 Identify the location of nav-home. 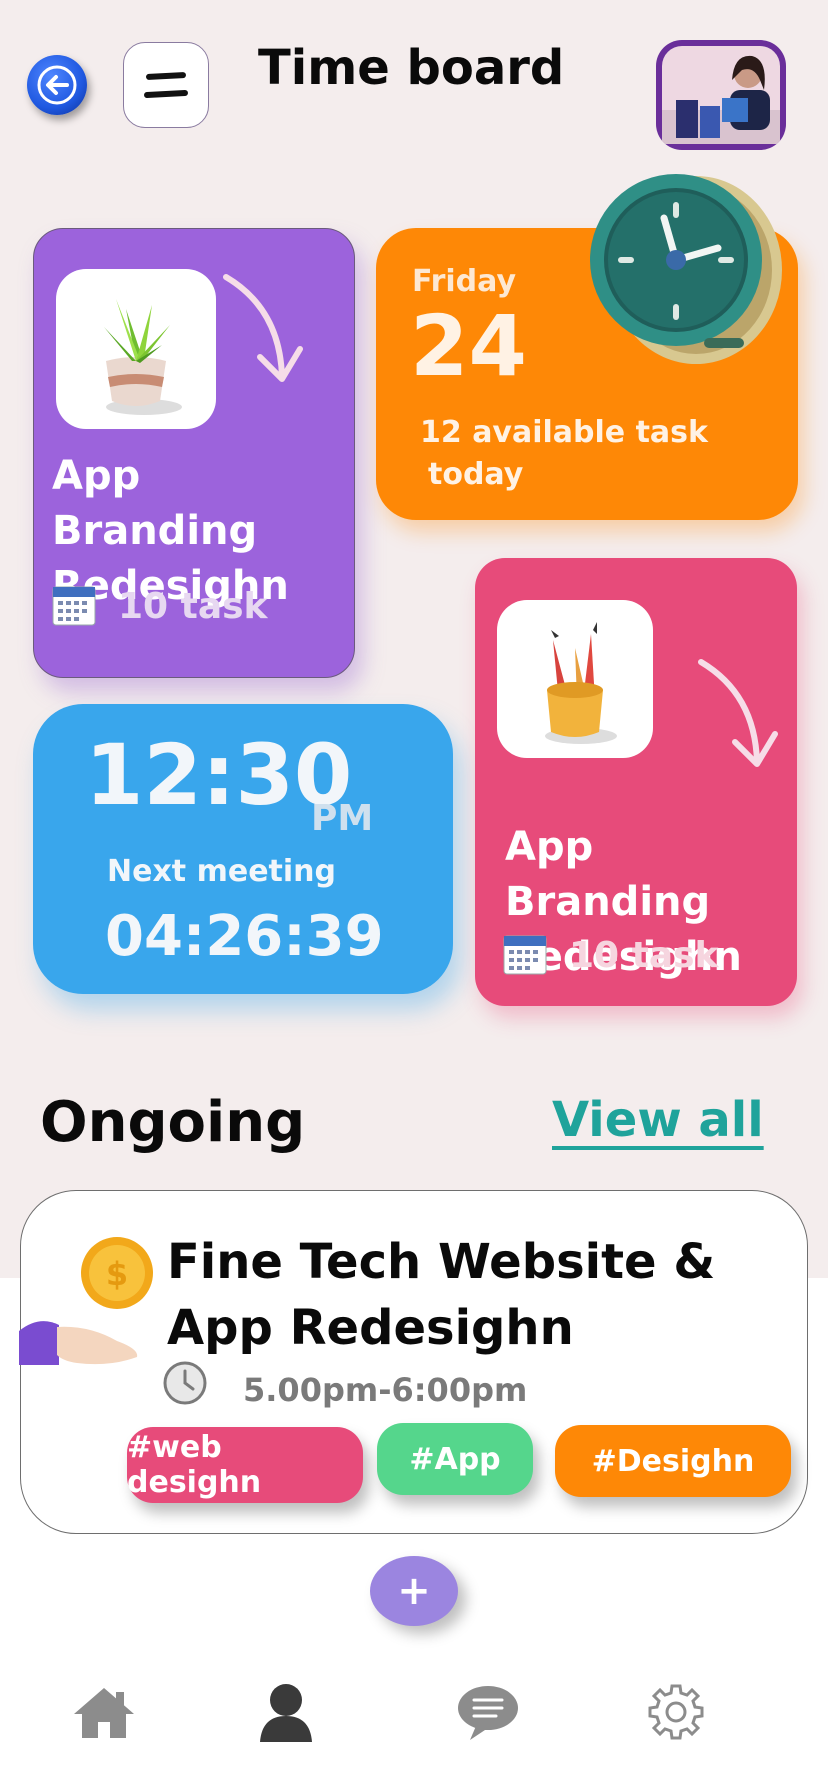
(104, 1712).